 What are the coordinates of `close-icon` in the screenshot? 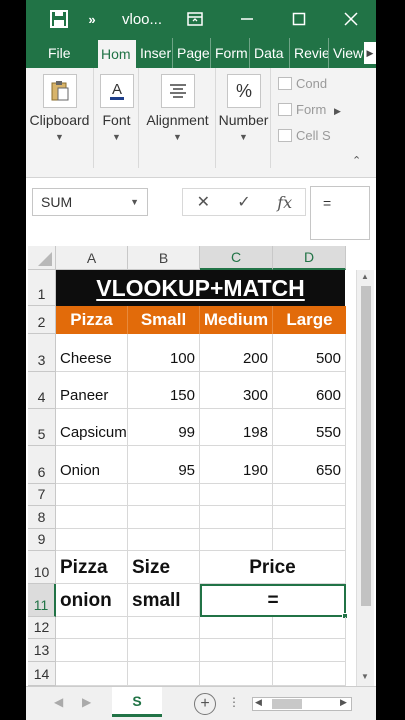 It's located at (351, 19).